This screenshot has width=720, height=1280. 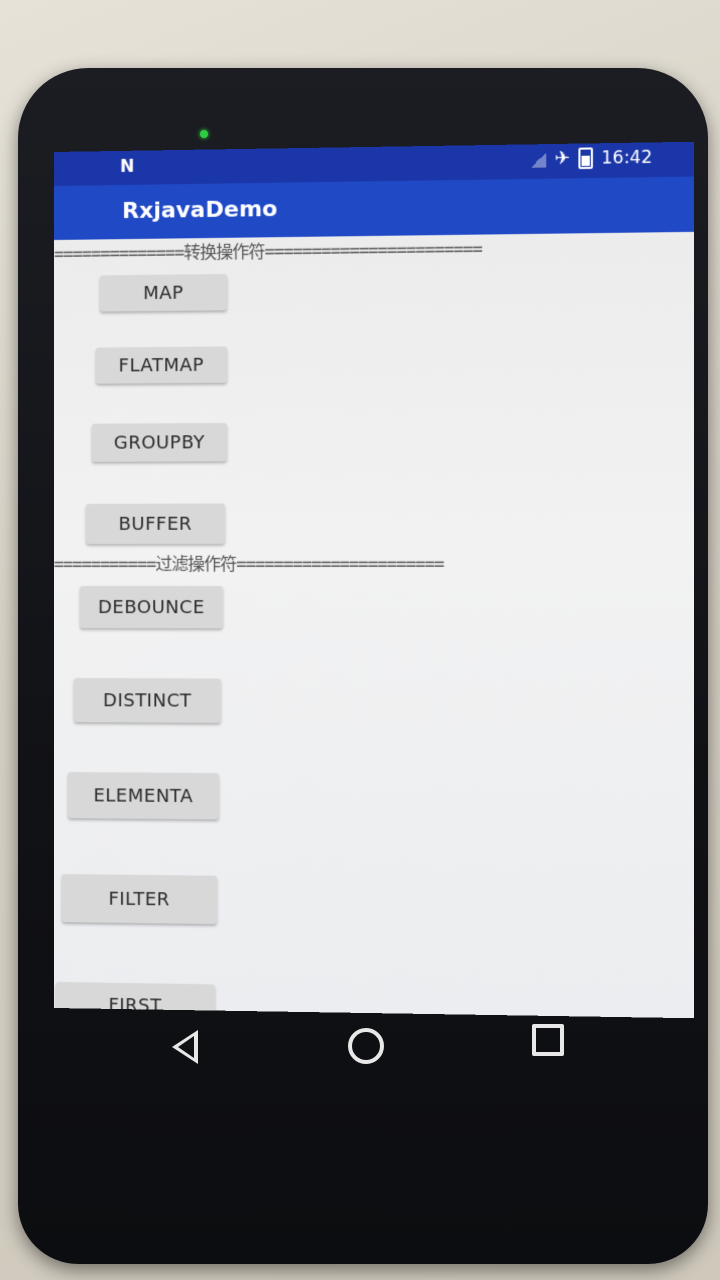 What do you see at coordinates (159, 442) in the screenshot?
I see `groupby-button: GROUPBY` at bounding box center [159, 442].